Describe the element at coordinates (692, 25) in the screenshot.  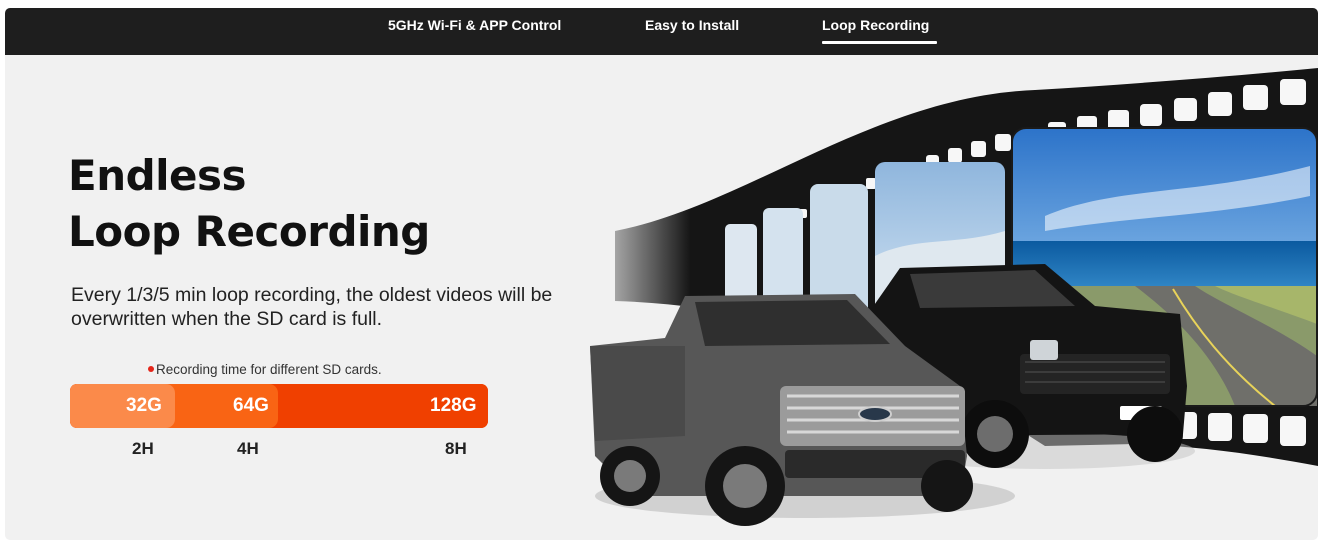
I see `tab-easy-to-install: Easy to Install` at that location.